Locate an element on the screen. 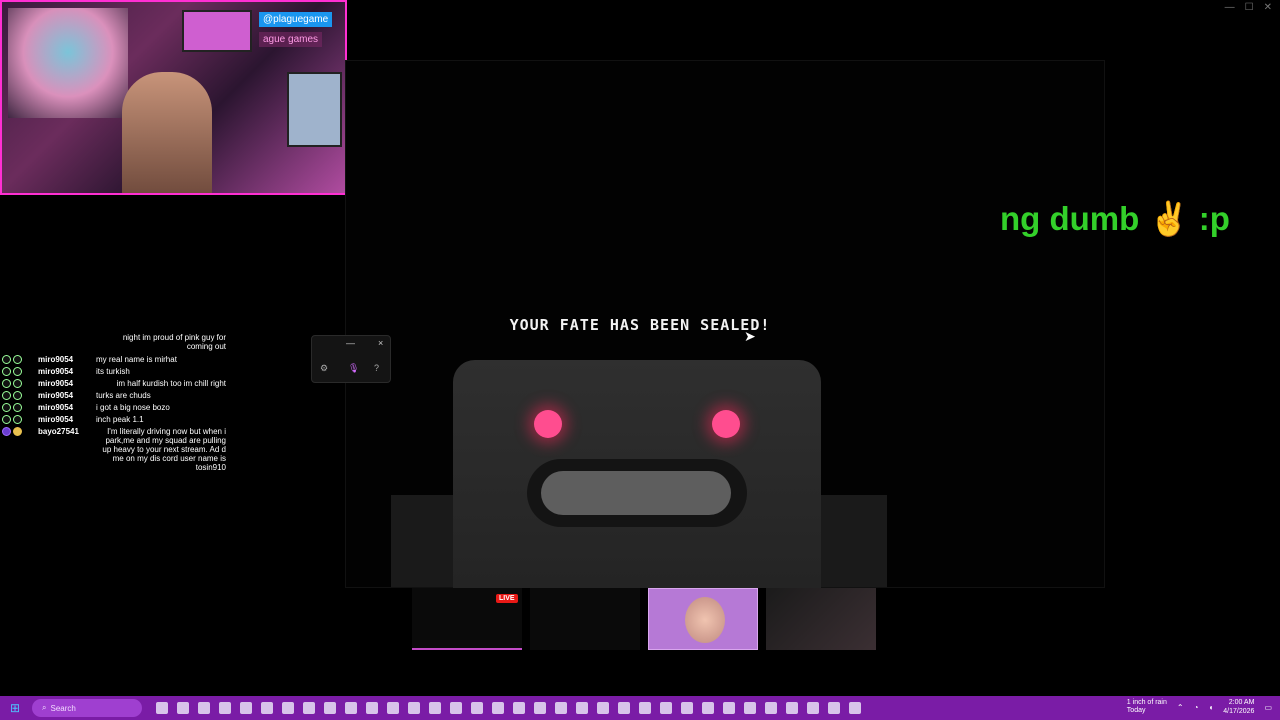 The image size is (1280, 720). widget-close-button: × is located at coordinates (380, 343).